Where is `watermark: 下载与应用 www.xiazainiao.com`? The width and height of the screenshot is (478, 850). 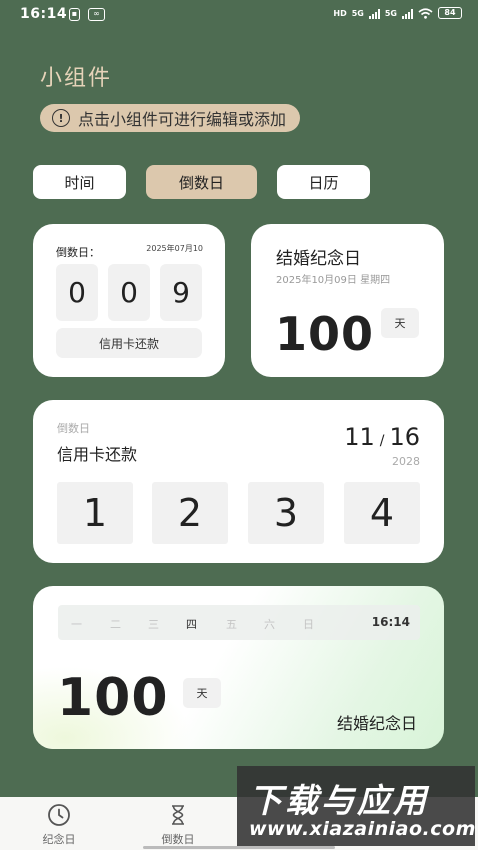 watermark: 下载与应用 www.xiazainiao.com is located at coordinates (356, 806).